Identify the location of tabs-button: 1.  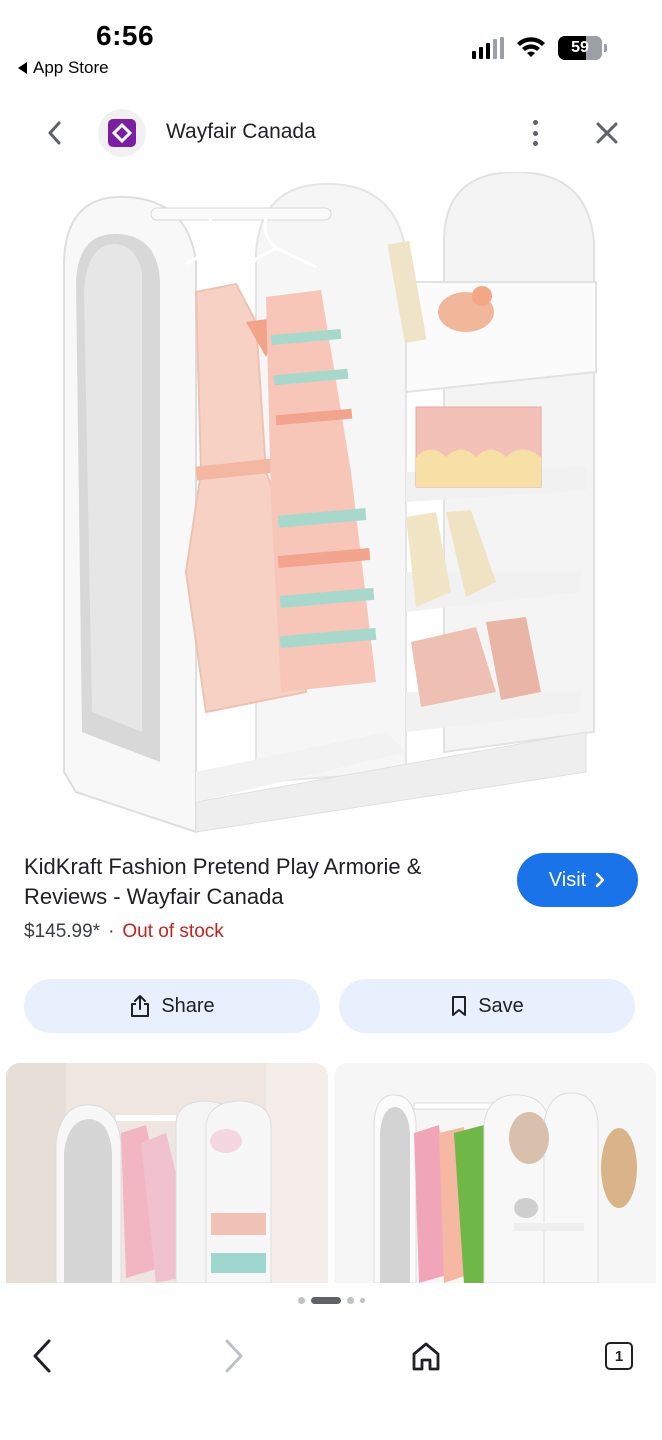
(619, 1356).